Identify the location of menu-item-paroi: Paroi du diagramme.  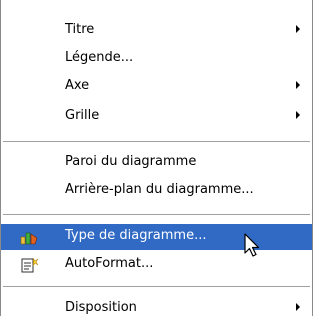
(156, 163).